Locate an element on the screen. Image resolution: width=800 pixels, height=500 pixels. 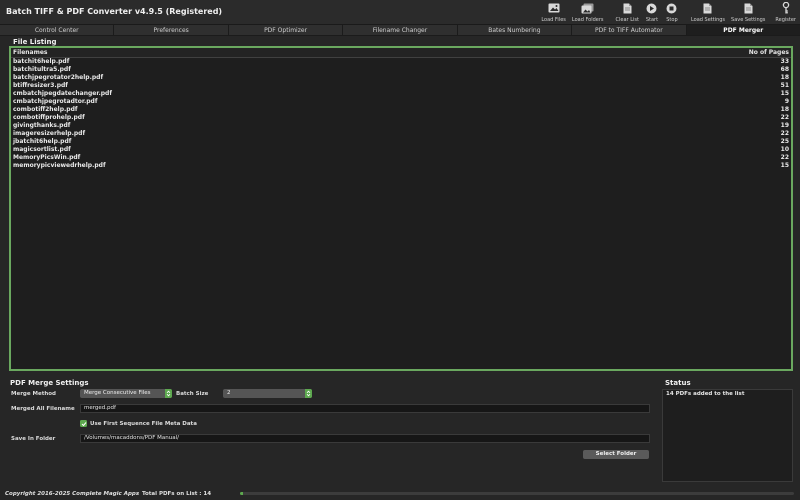
load-settings-button: Load Settings is located at coordinates (708, 13).